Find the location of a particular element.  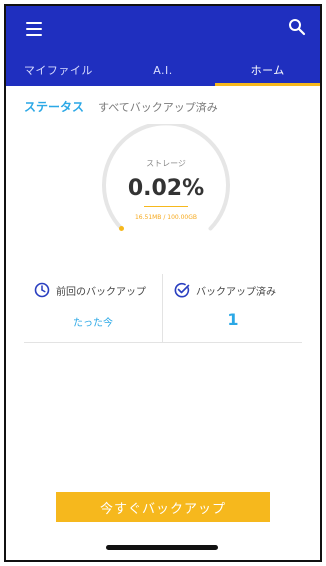

gauge-underline is located at coordinates (166, 206).